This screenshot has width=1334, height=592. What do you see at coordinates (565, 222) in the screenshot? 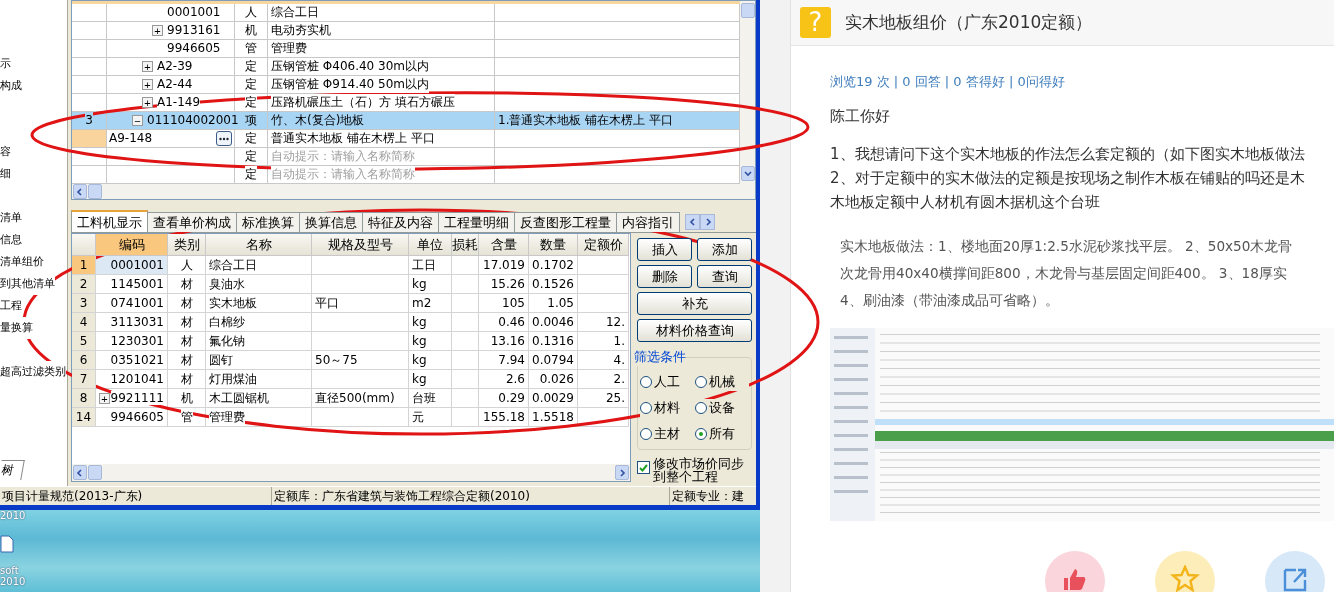
I see `tab: 反查图形工程量` at bounding box center [565, 222].